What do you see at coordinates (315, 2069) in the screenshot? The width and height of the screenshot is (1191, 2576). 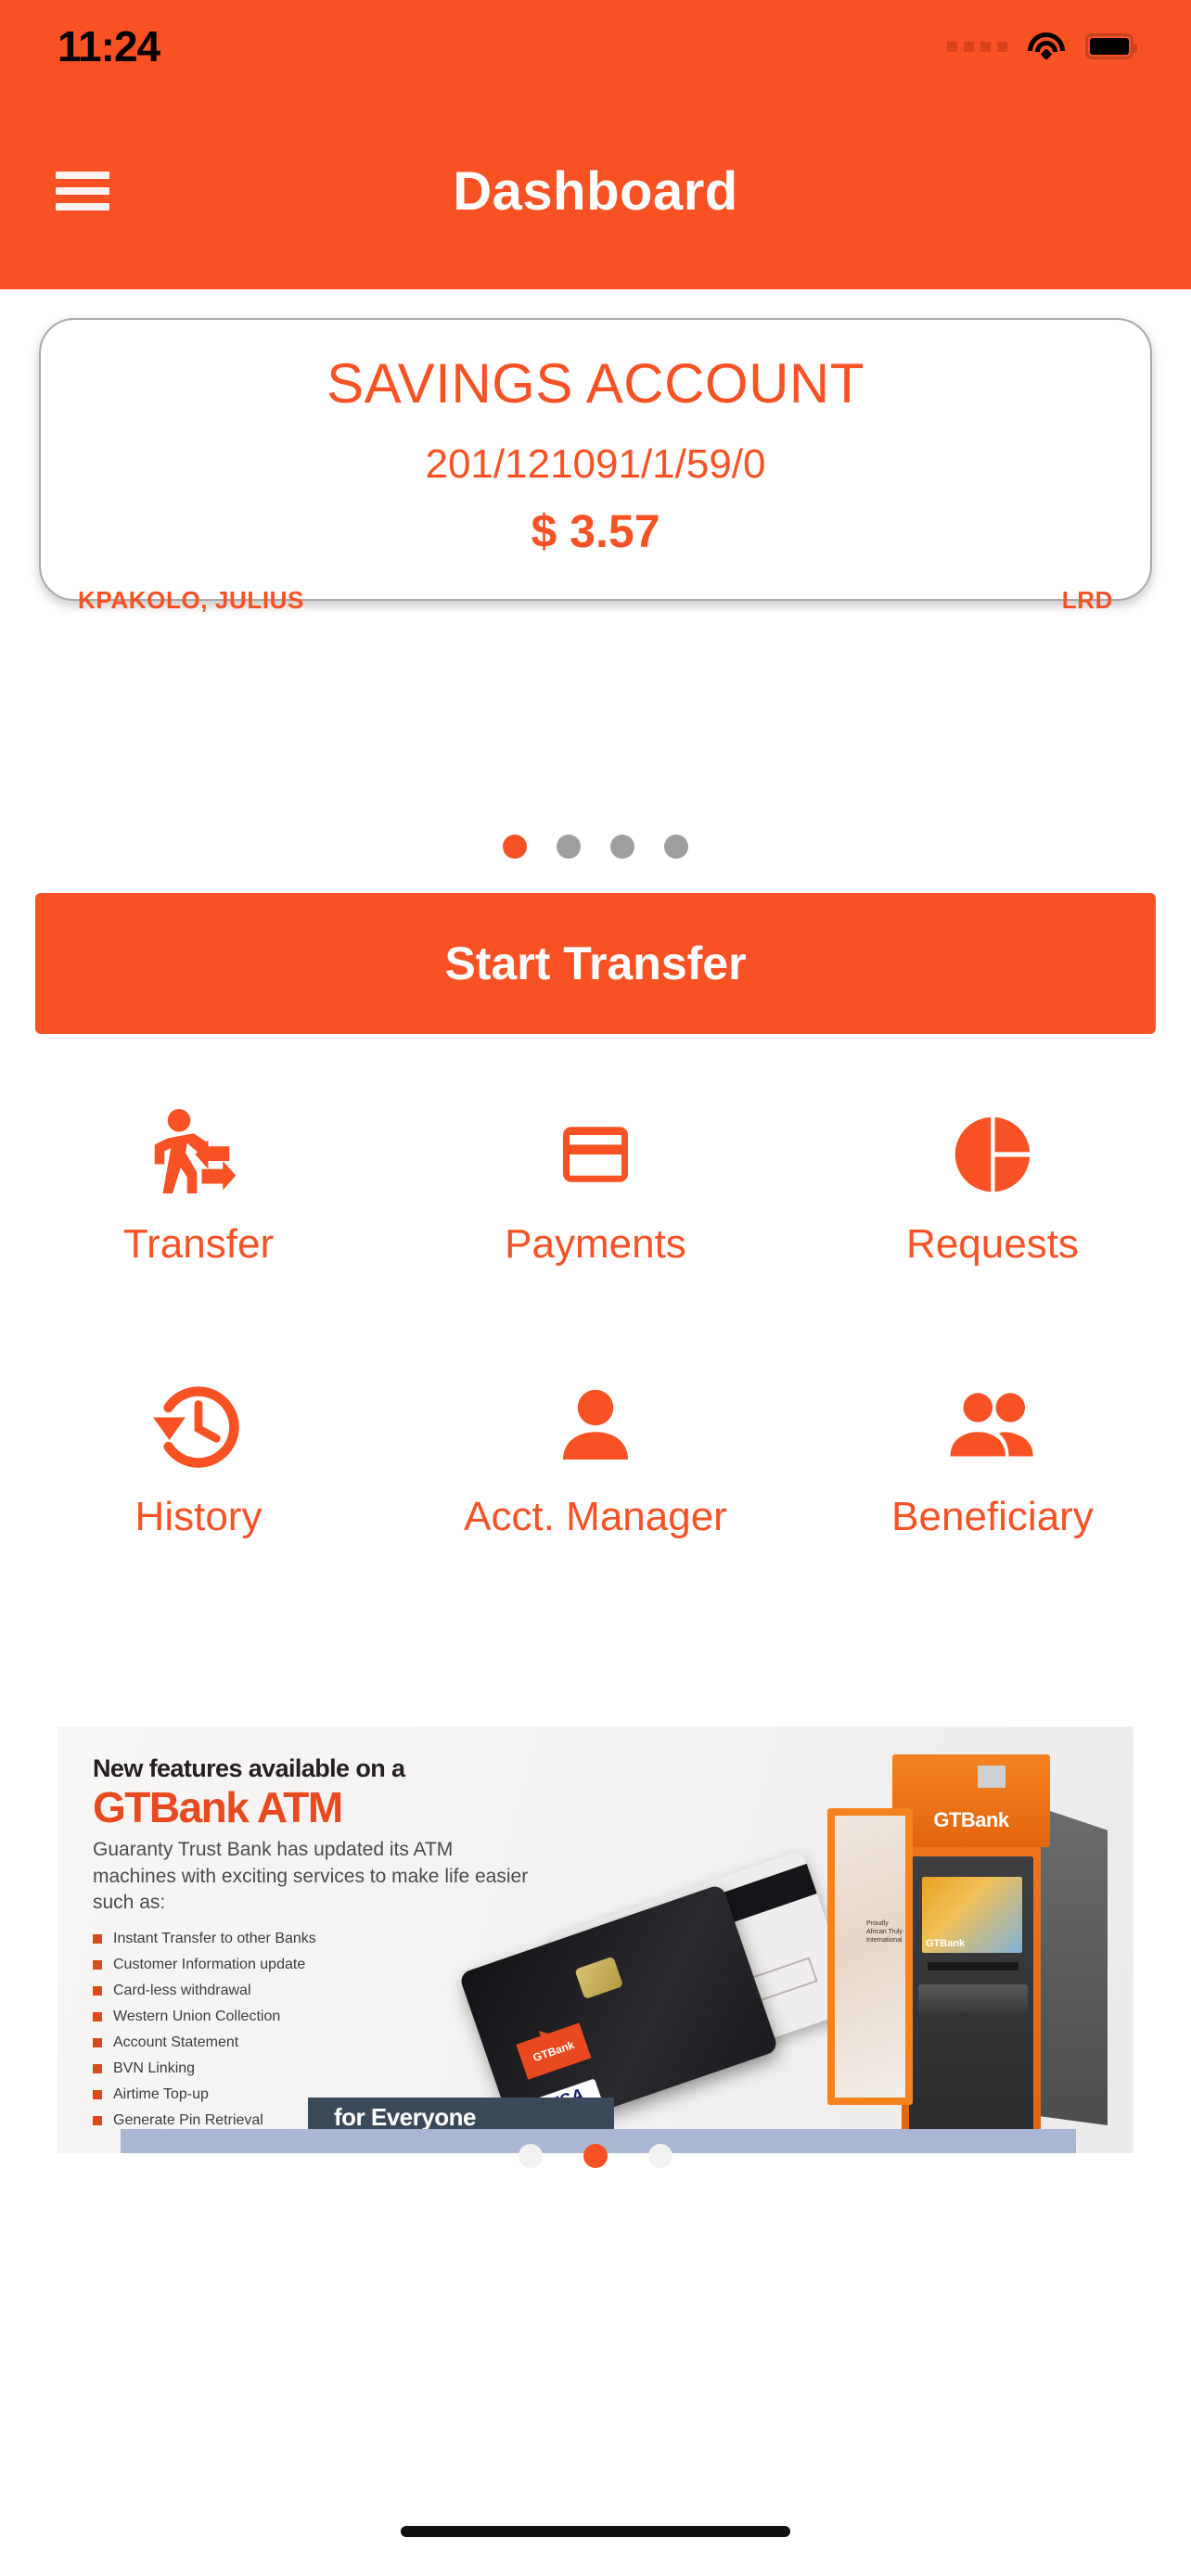 I see `promo-feature-item: BVN Linking` at bounding box center [315, 2069].